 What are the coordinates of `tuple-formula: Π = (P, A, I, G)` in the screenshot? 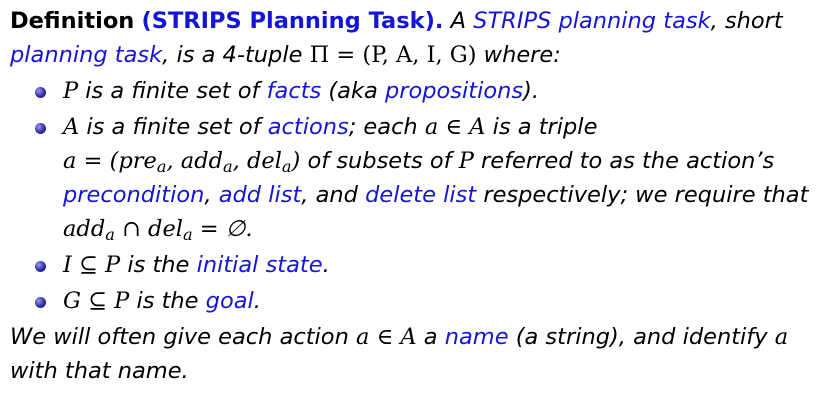 It's located at (393, 55).